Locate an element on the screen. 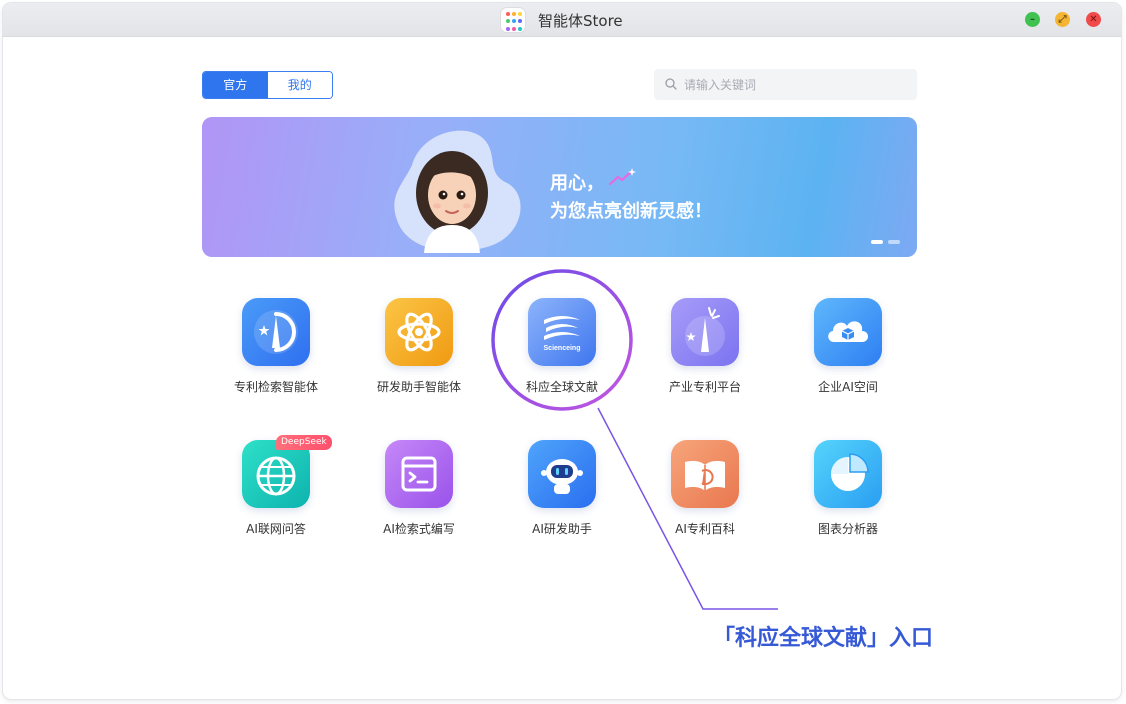  app-label: 科应全球文献 is located at coordinates (561, 387).